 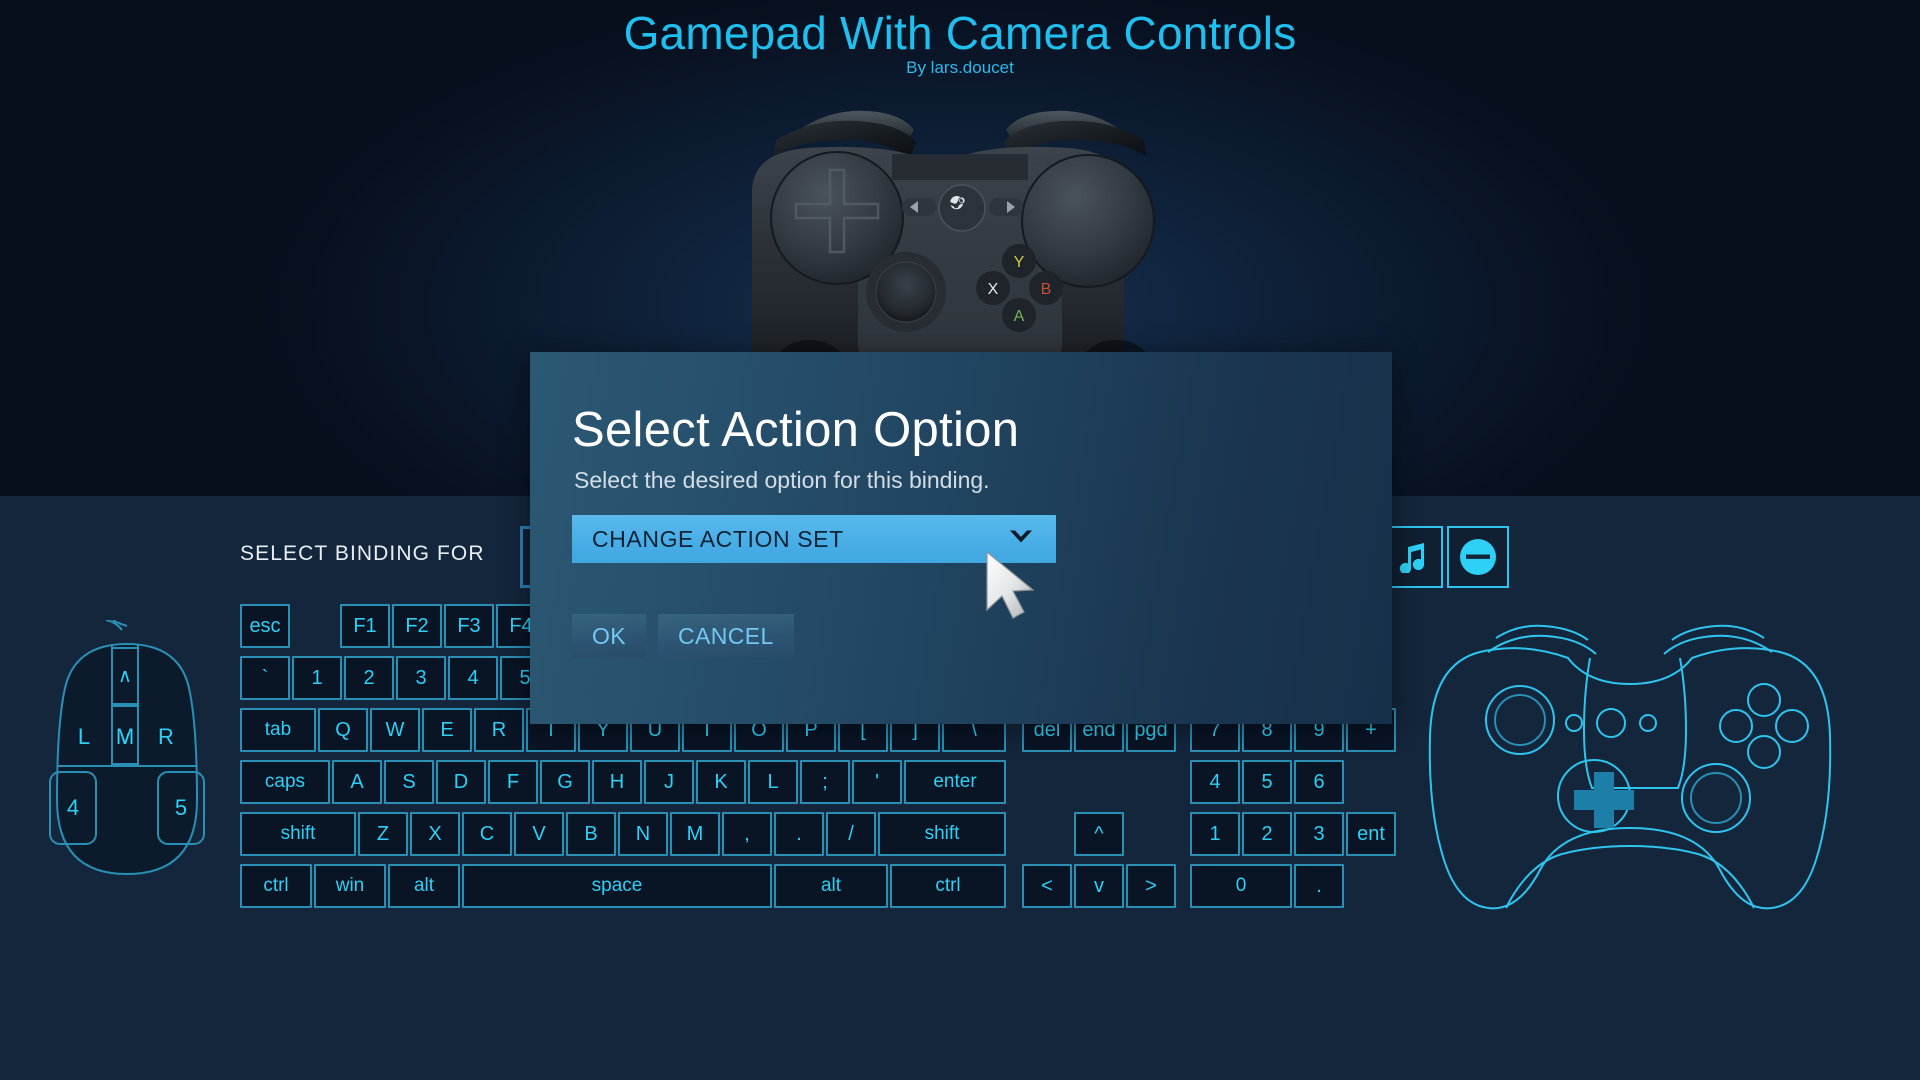 What do you see at coordinates (591, 834) in the screenshot?
I see `key-4-5: B` at bounding box center [591, 834].